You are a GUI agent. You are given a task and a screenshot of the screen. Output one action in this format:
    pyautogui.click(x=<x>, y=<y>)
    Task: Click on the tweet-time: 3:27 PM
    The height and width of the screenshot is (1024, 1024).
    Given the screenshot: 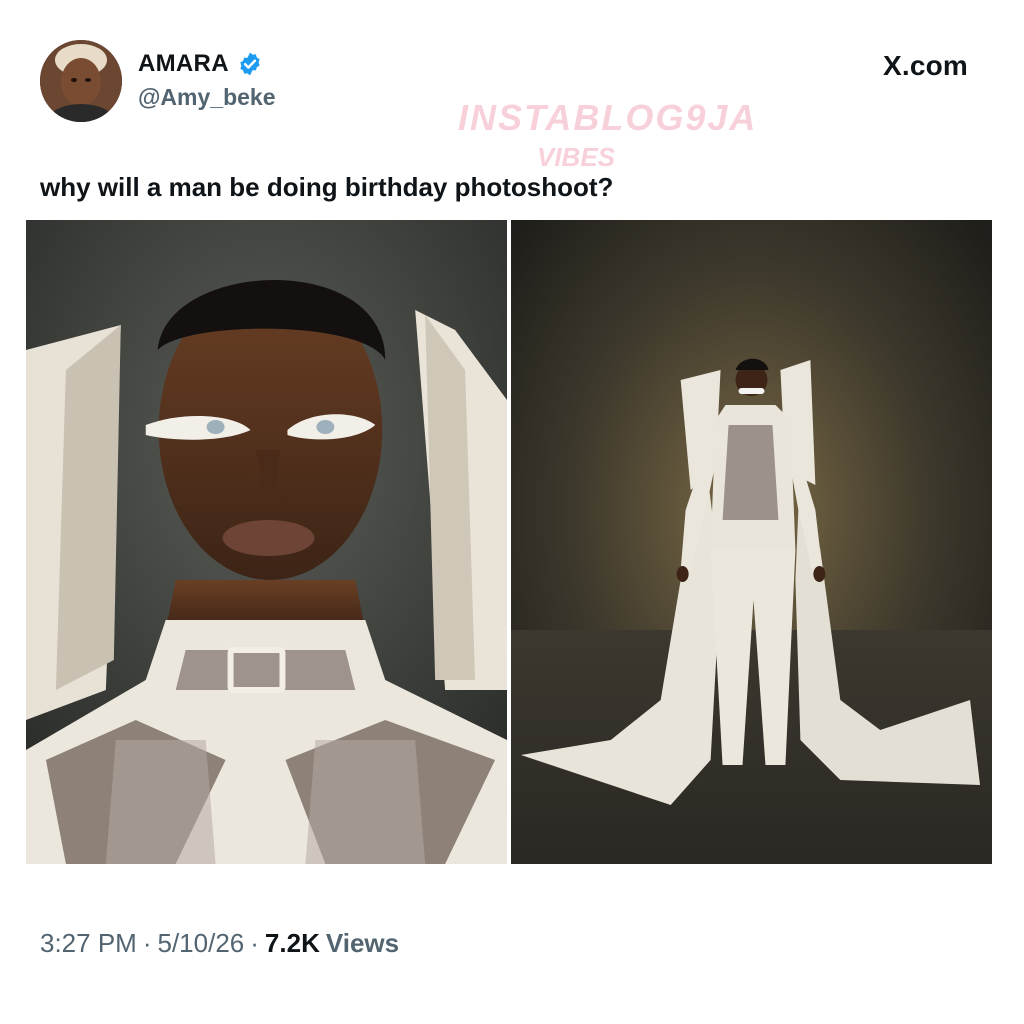 What is the action you would take?
    pyautogui.click(x=88, y=943)
    